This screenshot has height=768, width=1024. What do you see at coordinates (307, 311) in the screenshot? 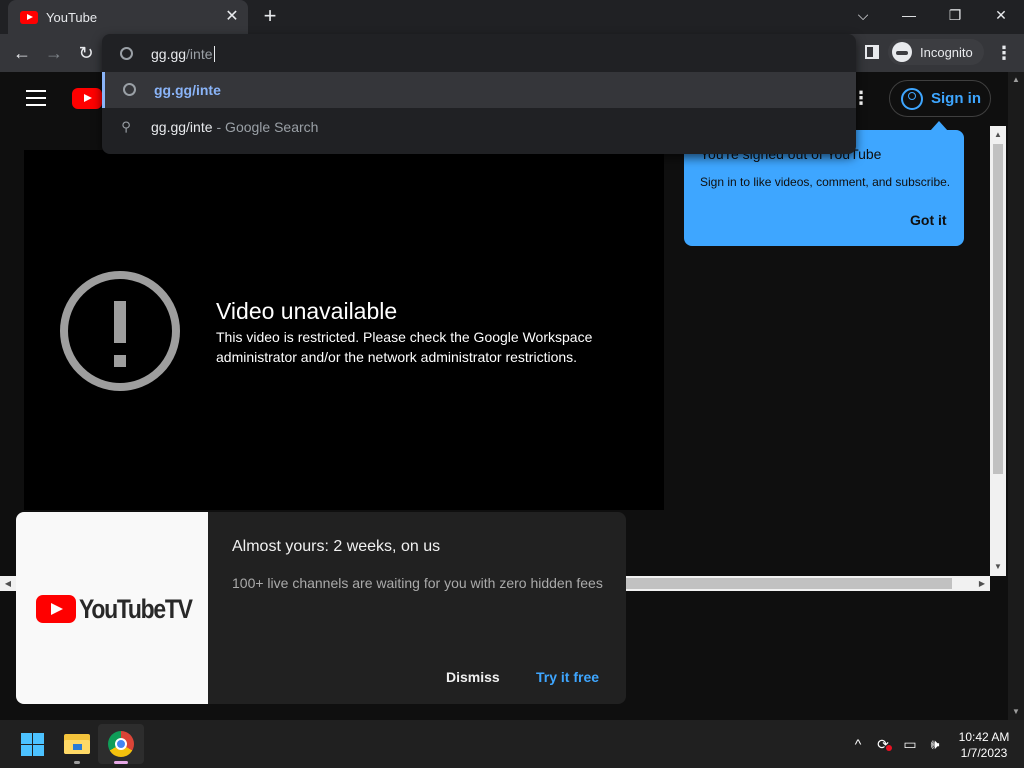
I see `video-unavailable-title: Video unavailable` at bounding box center [307, 311].